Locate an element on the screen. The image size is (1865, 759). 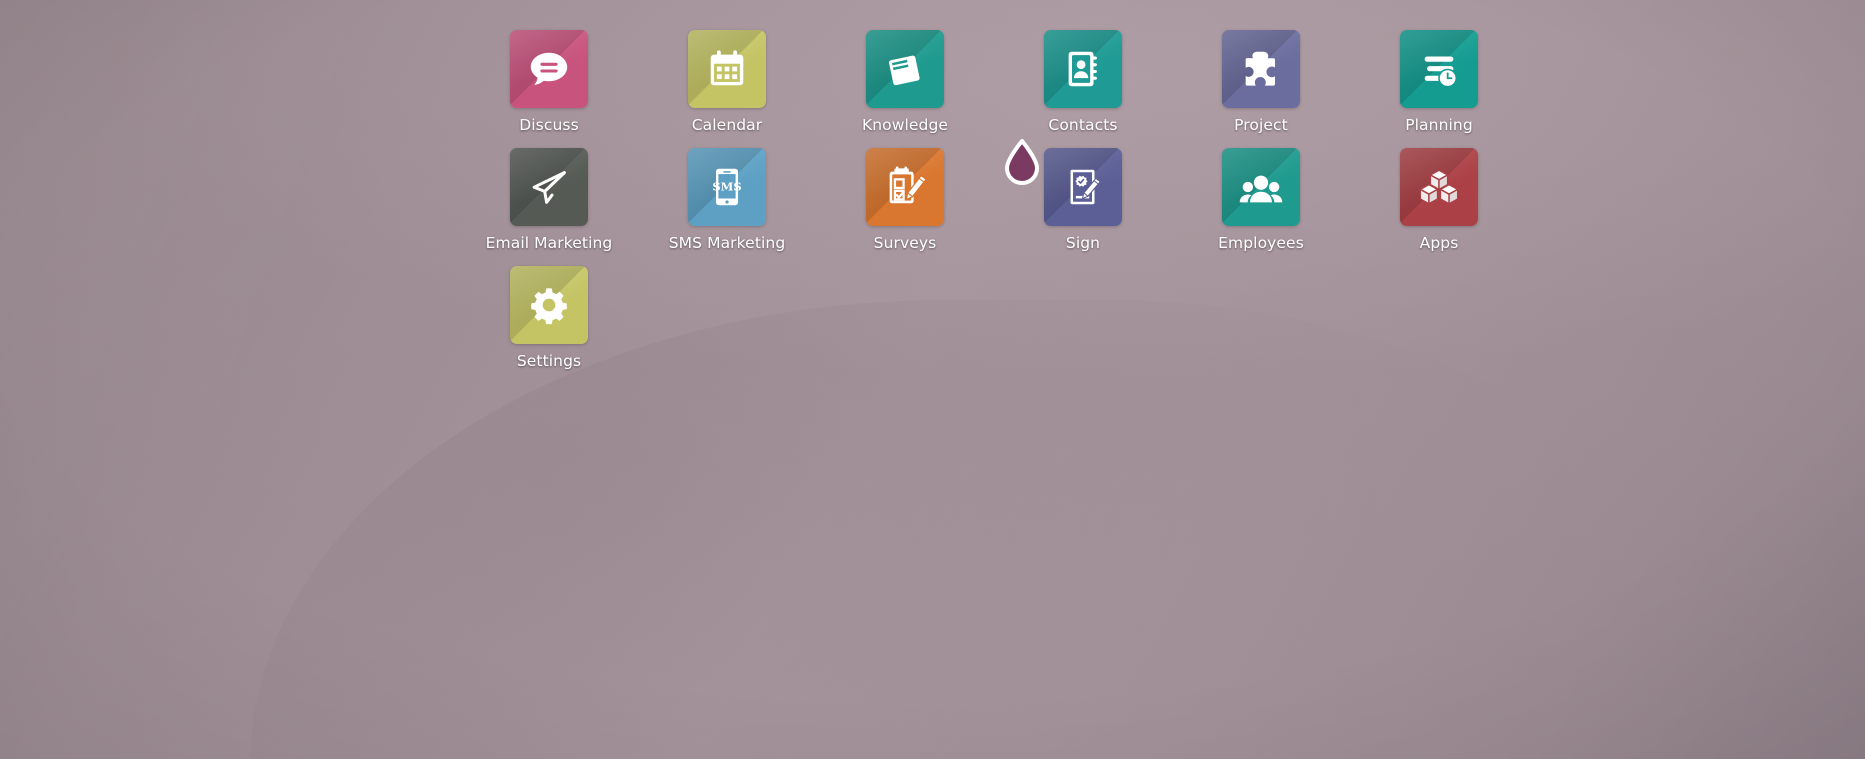
app-item-email-marketing: Email Marketing is located at coordinates (549, 193).